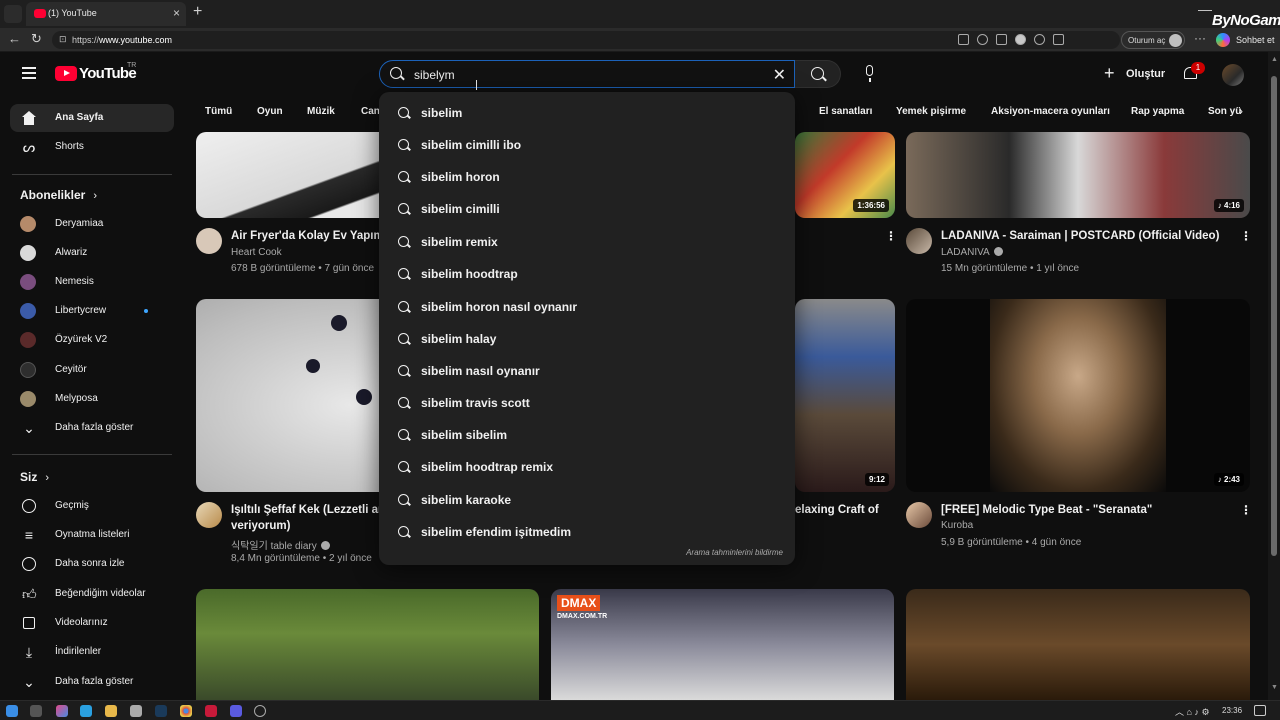 Image resolution: width=1280 pixels, height=720 pixels. What do you see at coordinates (1255, 40) in the screenshot?
I see `copilot-label: Sohbet et` at bounding box center [1255, 40].